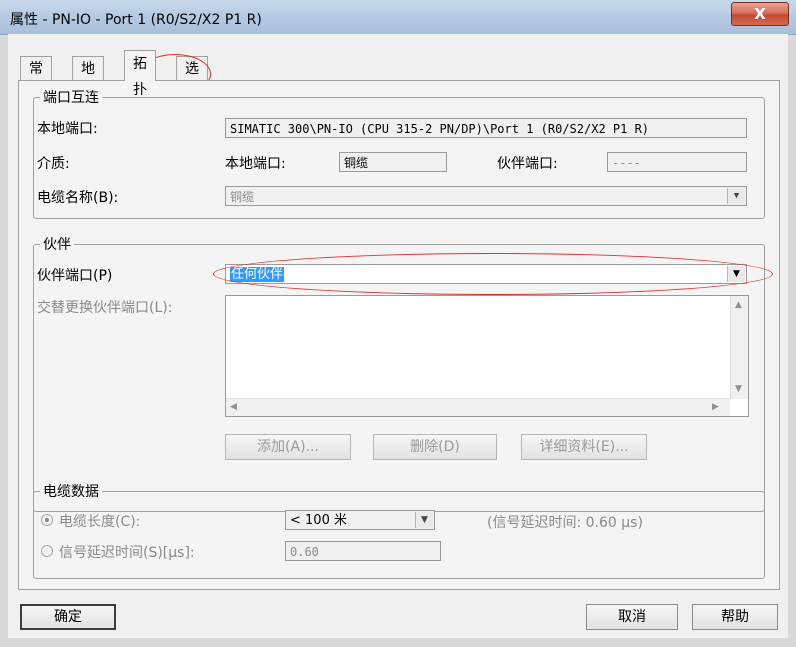  What do you see at coordinates (735, 617) in the screenshot?
I see `help-button: 帮助` at bounding box center [735, 617].